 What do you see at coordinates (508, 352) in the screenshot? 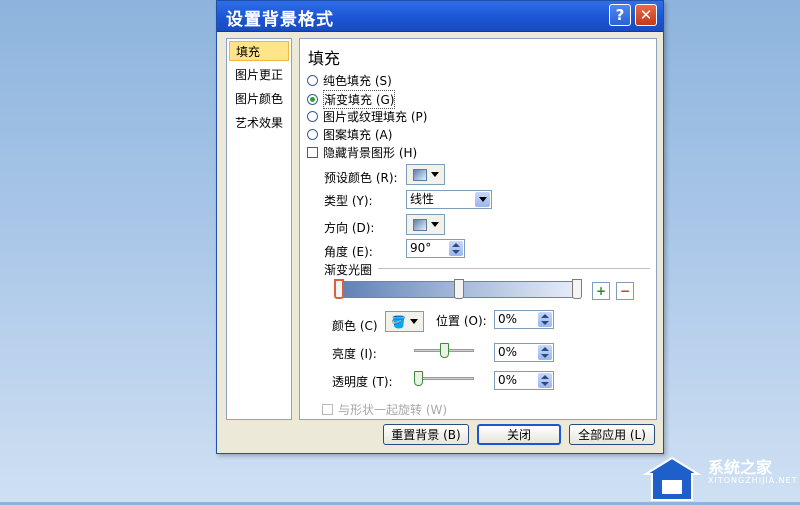
I see `brightness-value: 0%` at bounding box center [508, 352].